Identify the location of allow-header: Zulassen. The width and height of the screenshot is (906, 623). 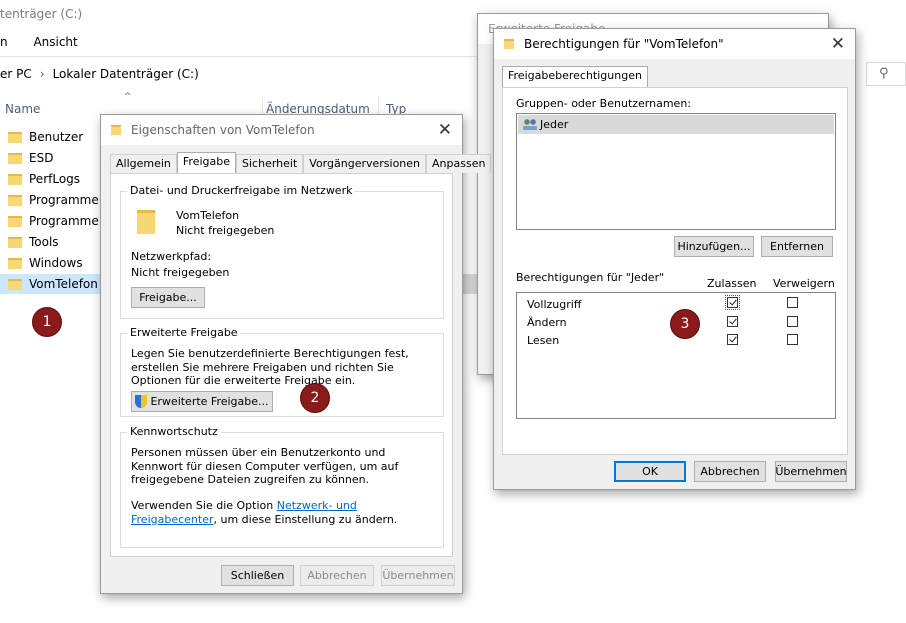
(732, 283).